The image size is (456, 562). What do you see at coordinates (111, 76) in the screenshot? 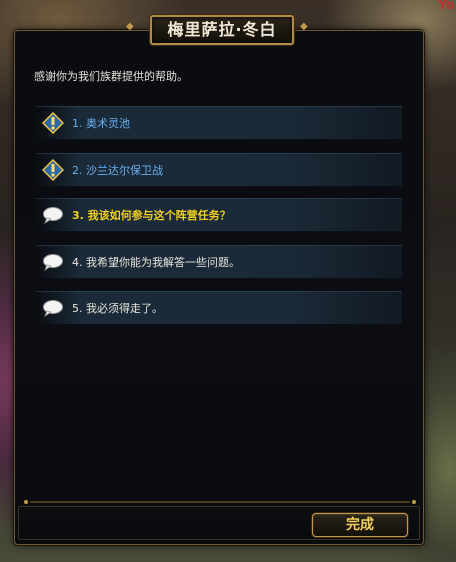
I see `dialog-intro-text: 感谢你为我们族群提供的帮助。` at bounding box center [111, 76].